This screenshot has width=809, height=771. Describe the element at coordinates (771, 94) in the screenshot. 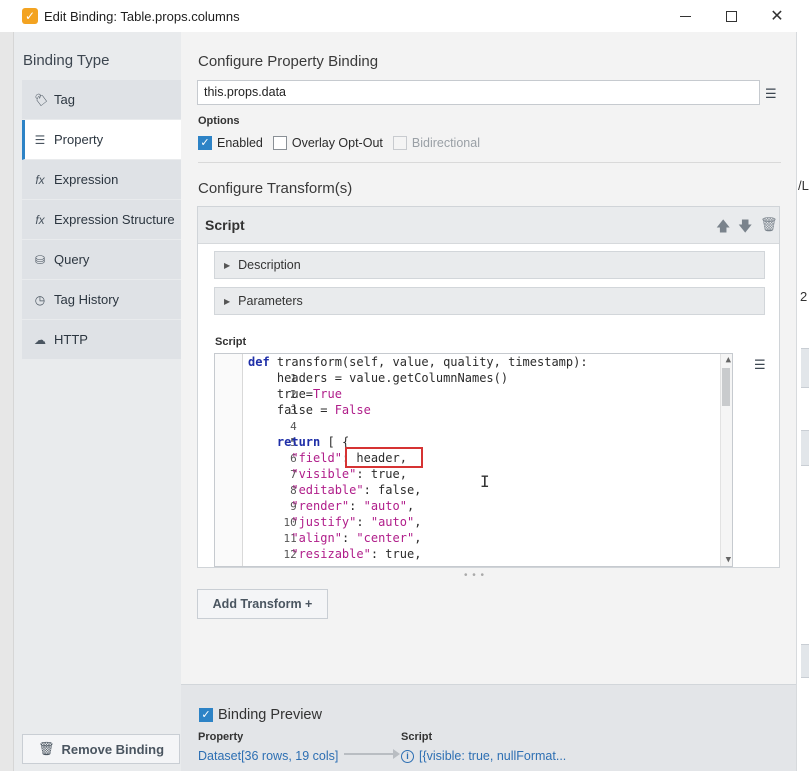

I see `property-browser-icon: ☰` at that location.